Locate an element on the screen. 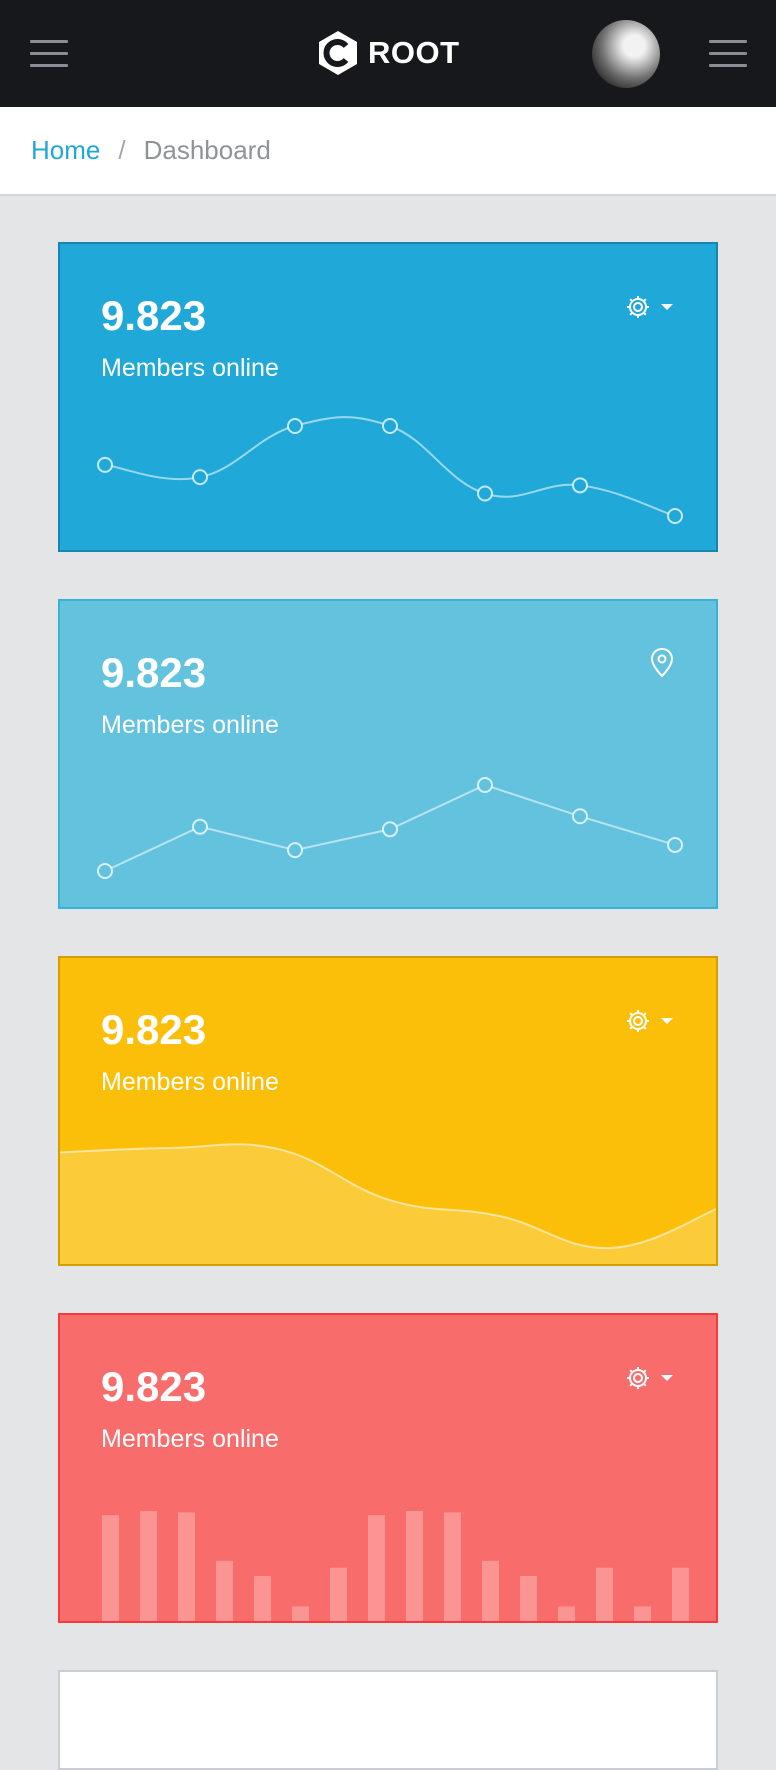  content-card is located at coordinates (388, 1720).